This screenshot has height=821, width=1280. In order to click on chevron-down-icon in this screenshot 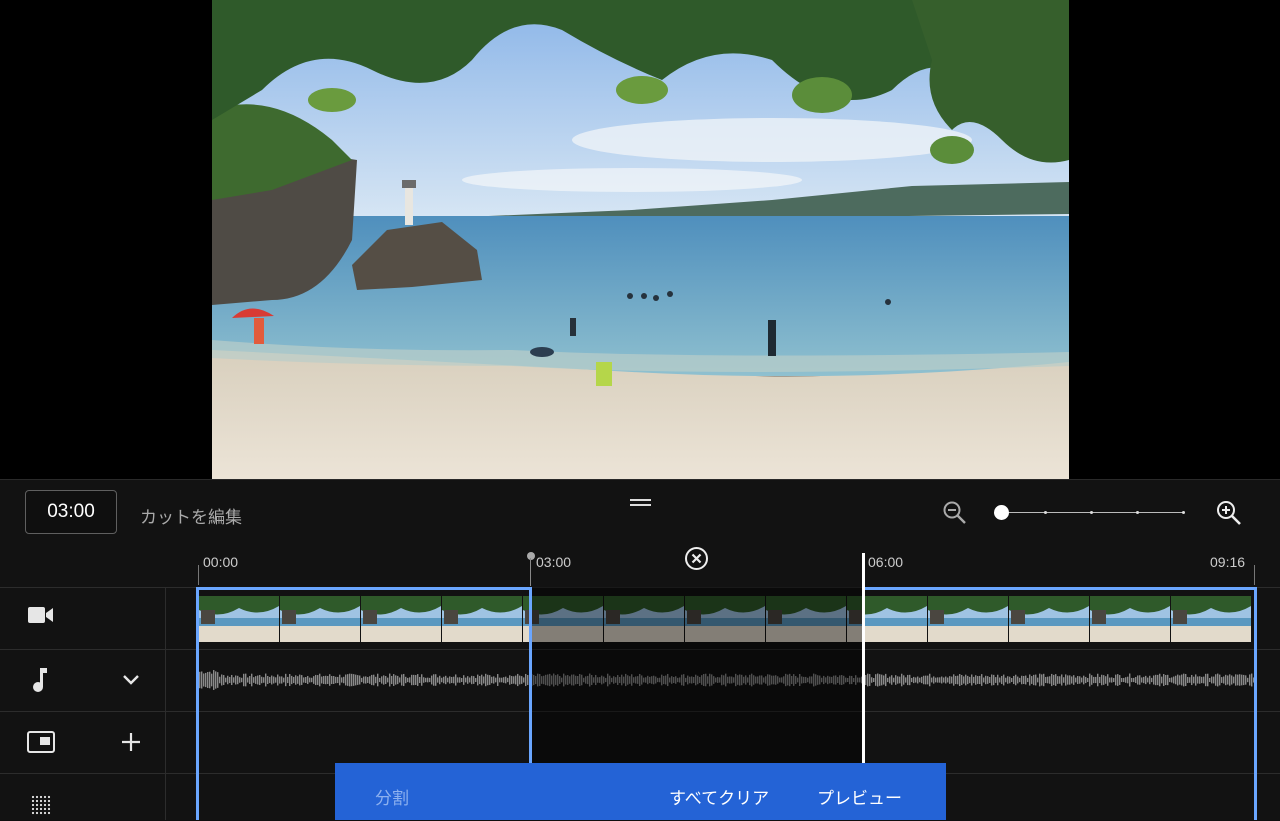, I will do `click(131, 682)`.